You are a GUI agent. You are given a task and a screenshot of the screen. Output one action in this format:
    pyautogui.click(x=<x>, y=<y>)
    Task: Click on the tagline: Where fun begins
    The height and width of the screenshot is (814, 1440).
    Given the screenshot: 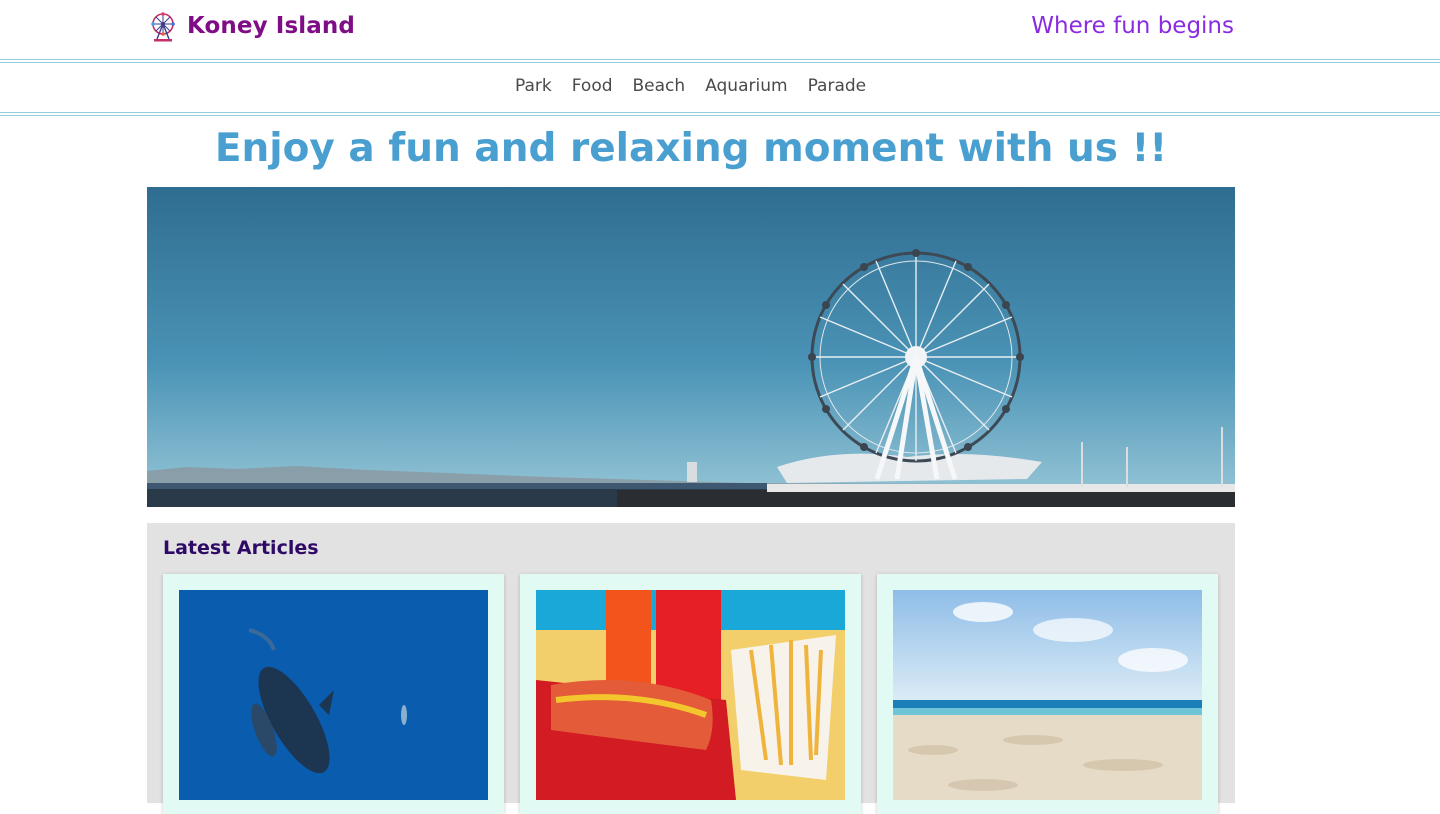 What is the action you would take?
    pyautogui.click(x=1132, y=26)
    